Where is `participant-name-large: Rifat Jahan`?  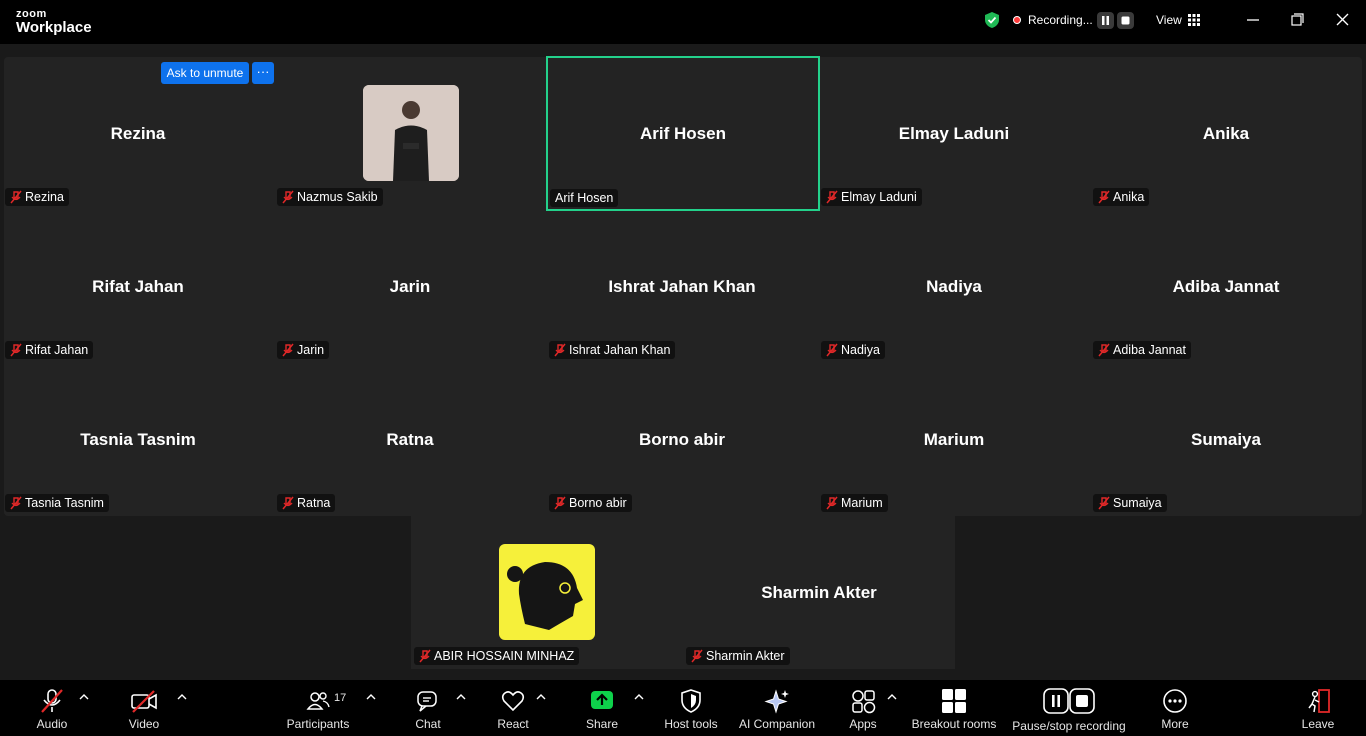 participant-name-large: Rifat Jahan is located at coordinates (138, 286).